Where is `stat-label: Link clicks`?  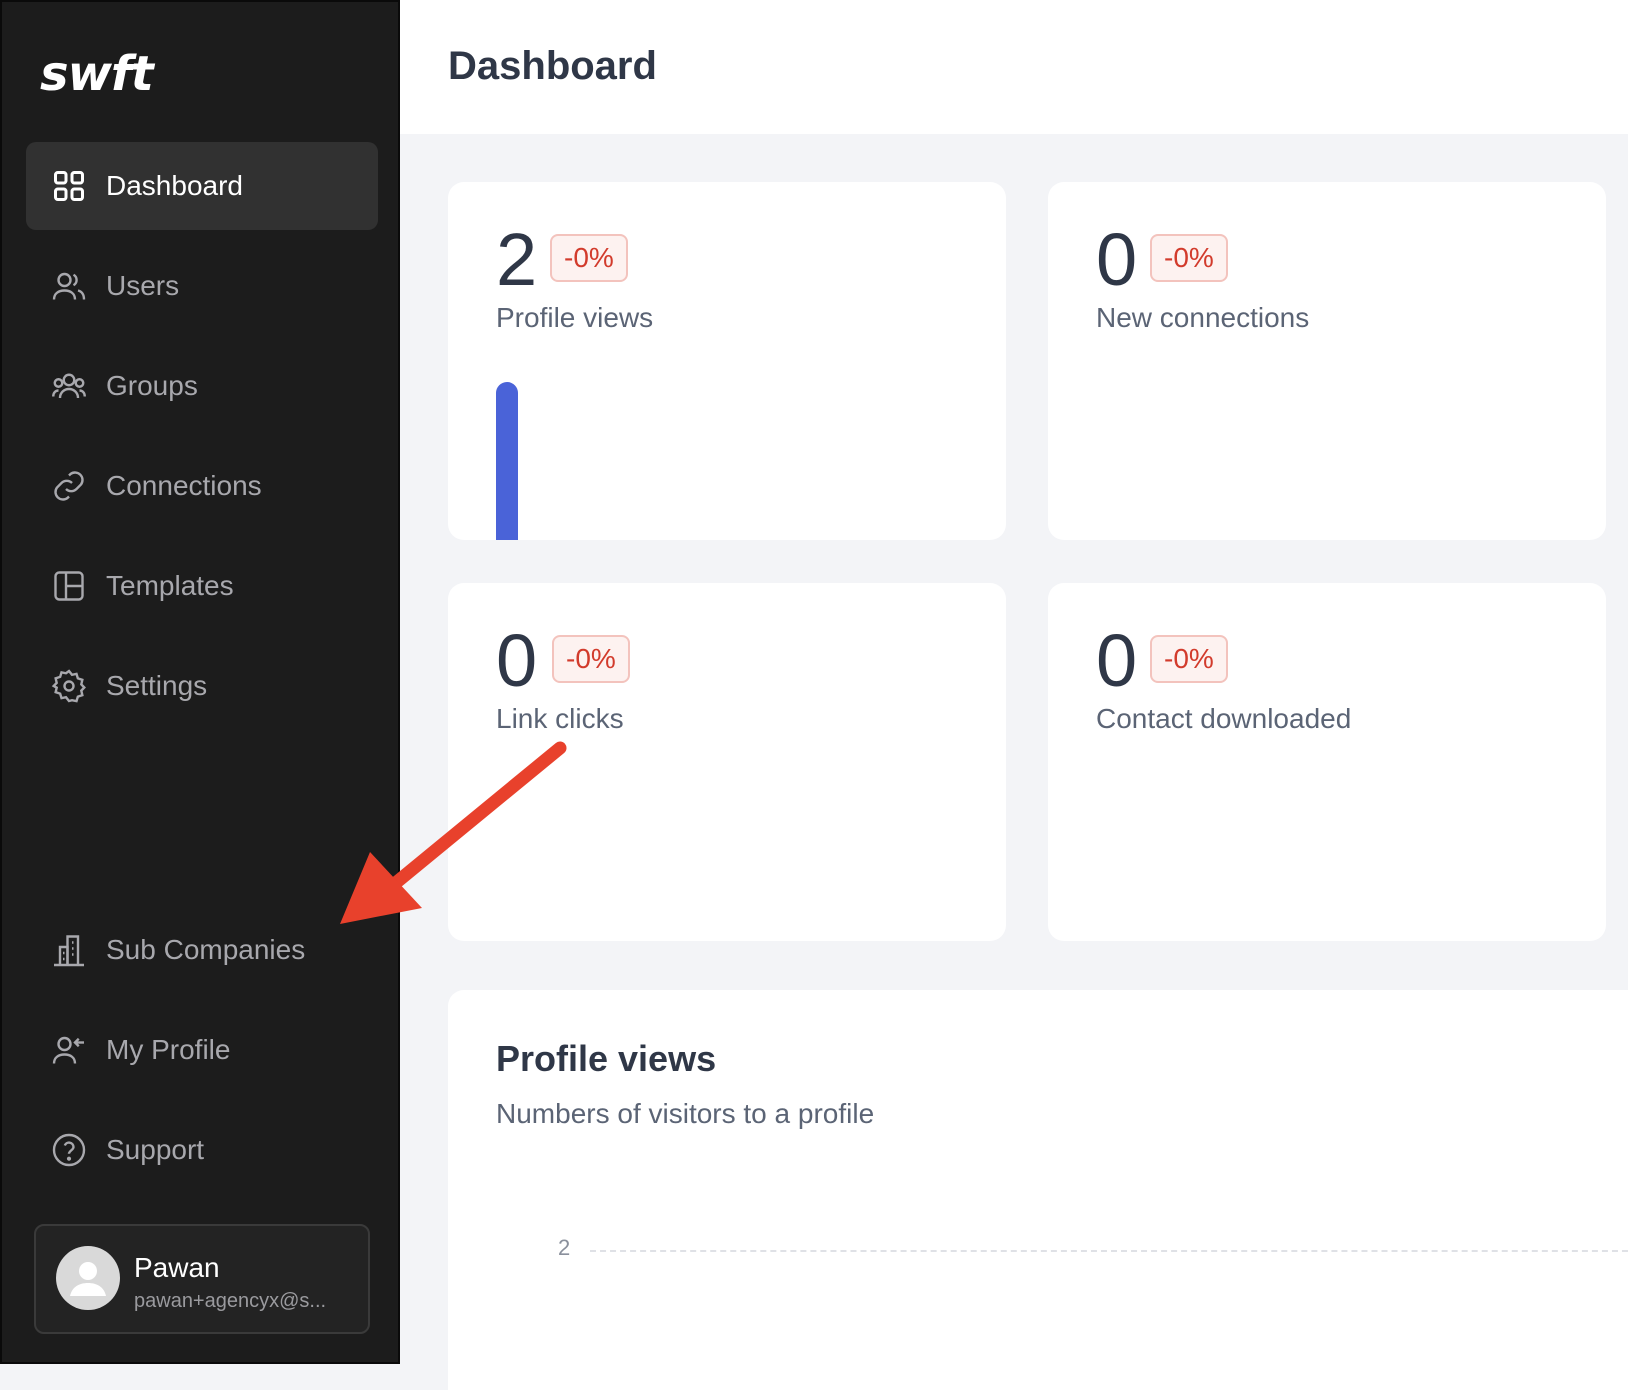 stat-label: Link clicks is located at coordinates (560, 718).